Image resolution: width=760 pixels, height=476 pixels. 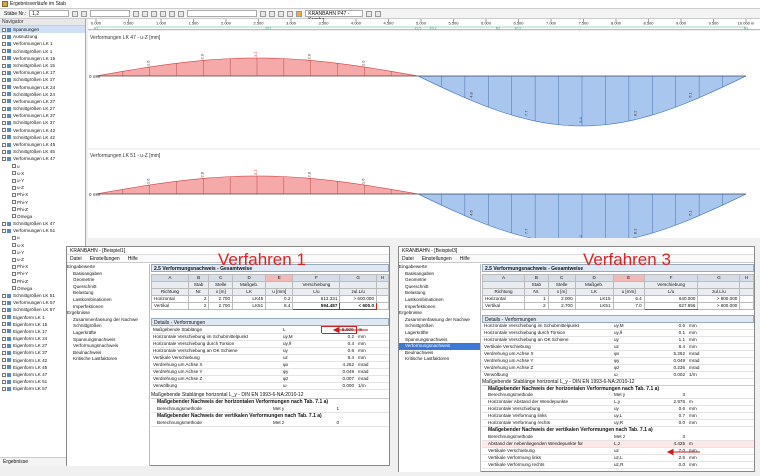 What do you see at coordinates (670, 452) in the screenshot?
I see `arrow-right-head` at bounding box center [670, 452].